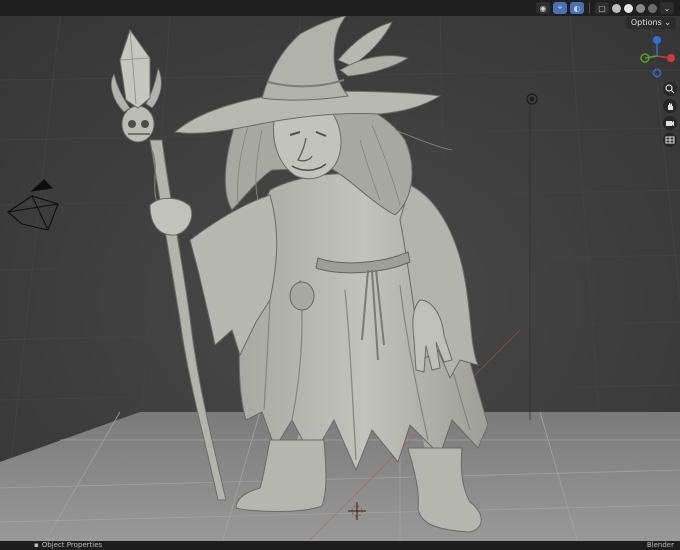  I want to click on overlay-icon: ◐, so click(577, 8).